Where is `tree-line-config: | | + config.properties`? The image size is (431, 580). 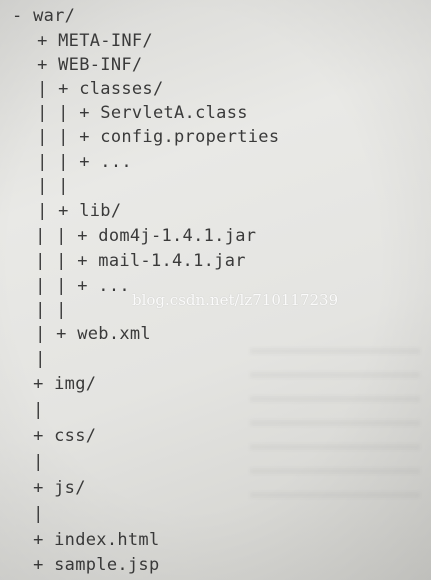 tree-line-config: | | + config.properties is located at coordinates (148, 137).